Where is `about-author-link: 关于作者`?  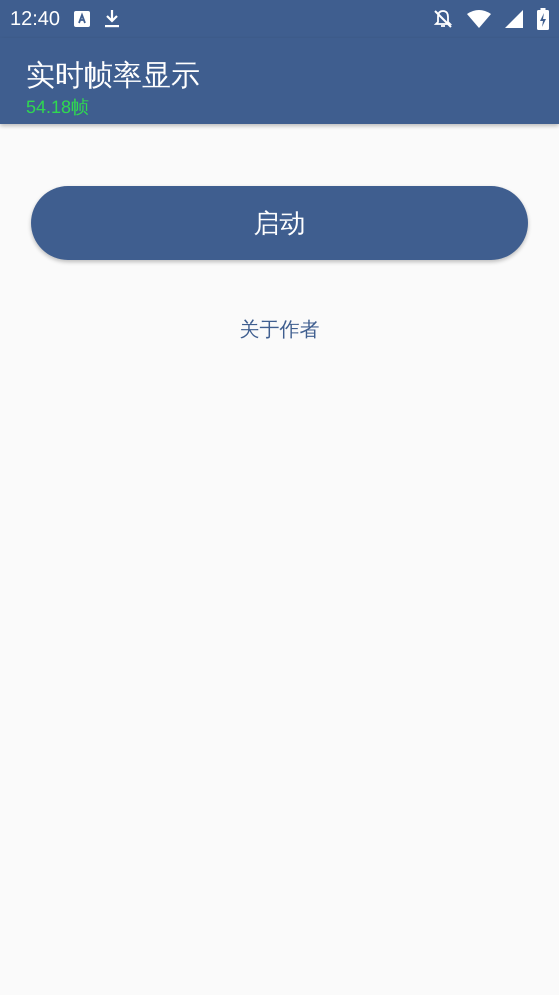 about-author-link: 关于作者 is located at coordinates (280, 329).